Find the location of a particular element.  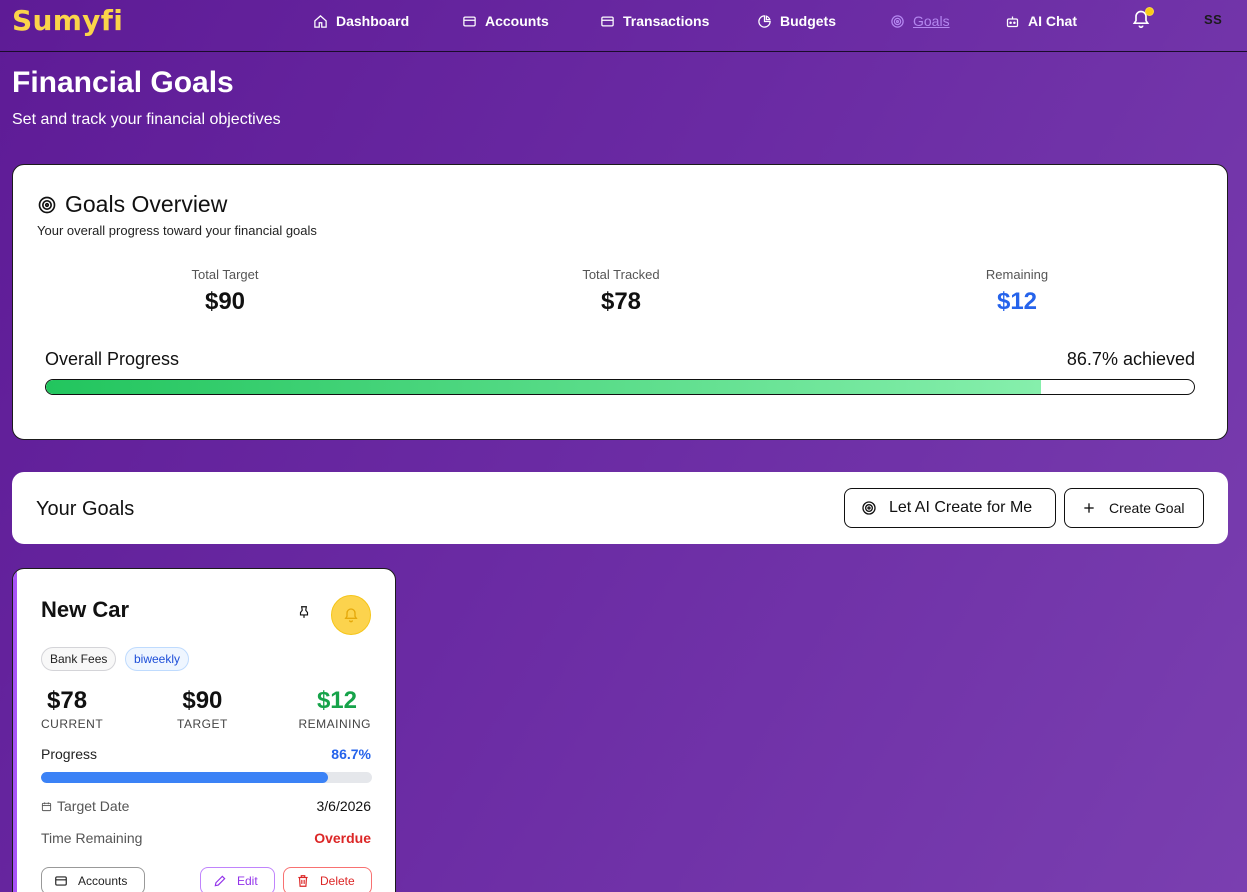

goal-progress-percent: 86.7% is located at coordinates (351, 754).